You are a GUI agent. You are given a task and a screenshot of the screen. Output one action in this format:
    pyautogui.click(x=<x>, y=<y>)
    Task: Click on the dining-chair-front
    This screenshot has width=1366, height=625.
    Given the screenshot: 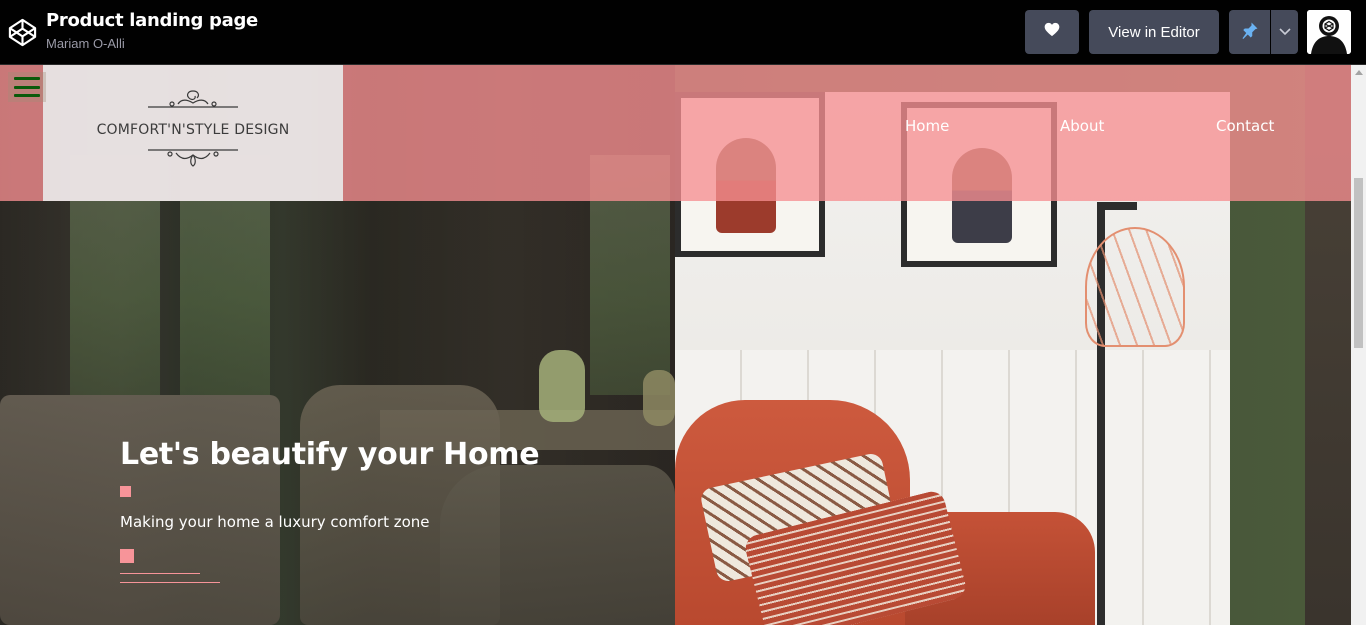 What is the action you would take?
    pyautogui.click(x=557, y=545)
    